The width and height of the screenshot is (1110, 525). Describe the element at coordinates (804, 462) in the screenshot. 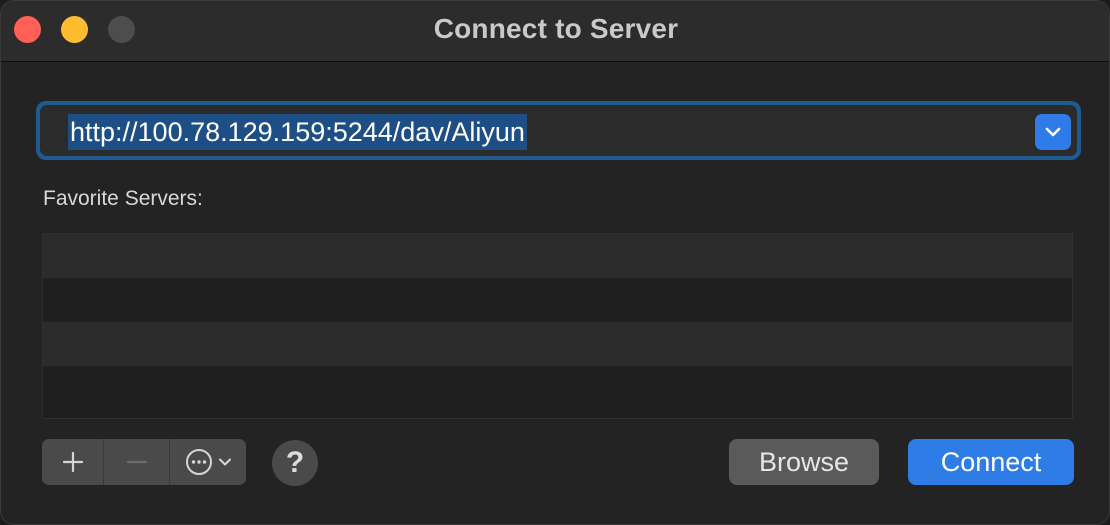

I see `browse-button: Browse` at that location.